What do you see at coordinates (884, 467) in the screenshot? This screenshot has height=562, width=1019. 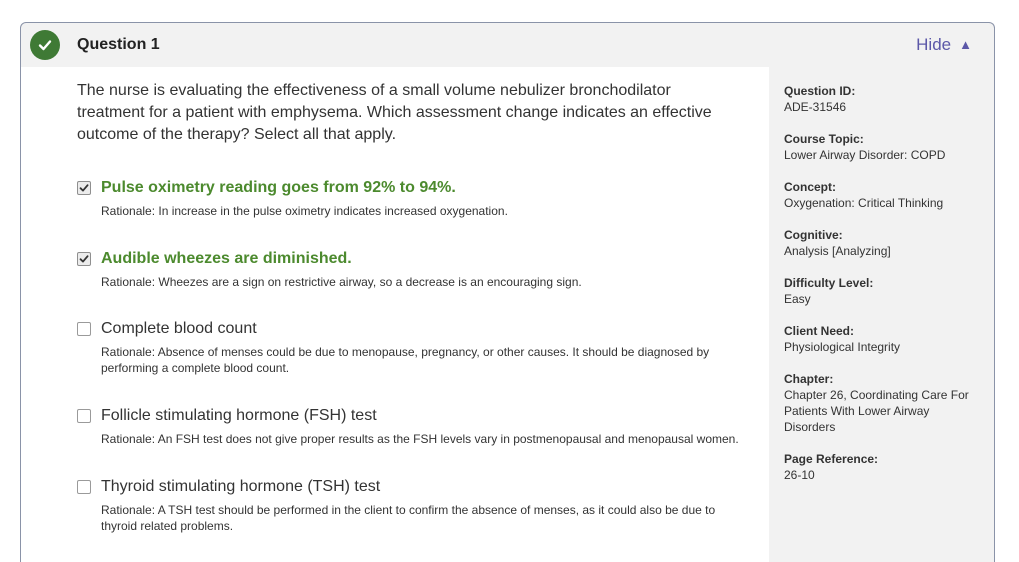 I see `meta-page-reference: Page Reference: 26-10` at bounding box center [884, 467].